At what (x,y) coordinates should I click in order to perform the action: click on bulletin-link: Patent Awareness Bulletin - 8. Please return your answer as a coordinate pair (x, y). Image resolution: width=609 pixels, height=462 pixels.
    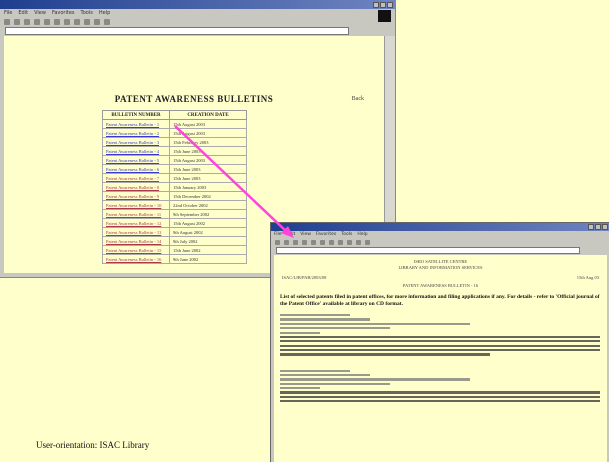
    Looking at the image, I should click on (136, 187).